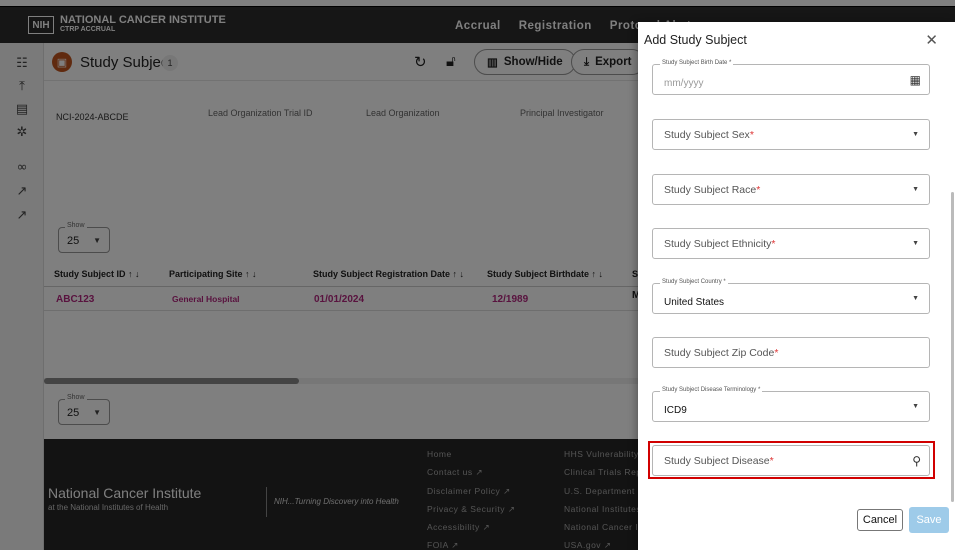 This screenshot has width=955, height=550. Describe the element at coordinates (711, 390) in the screenshot. I see `disease-terminology-label: Study Subject Disease Terminology *` at that location.